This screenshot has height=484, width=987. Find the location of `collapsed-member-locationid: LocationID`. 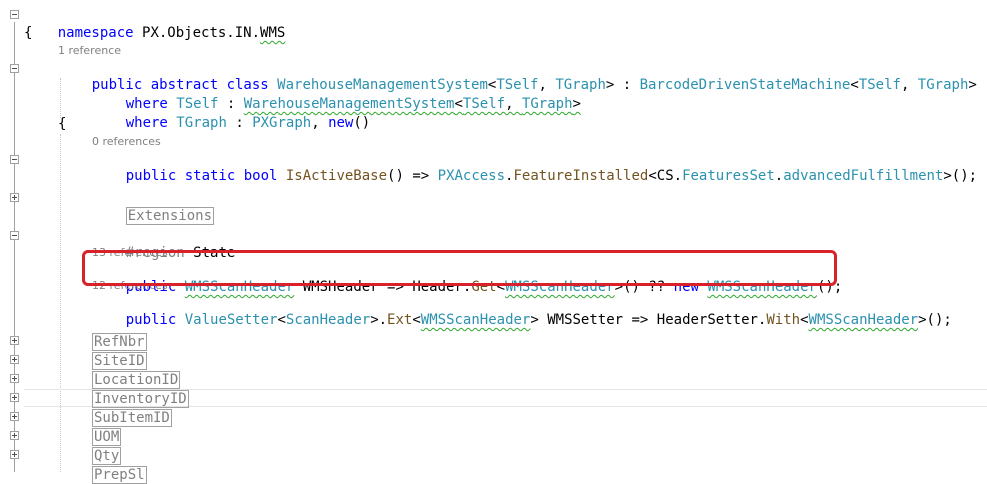

collapsed-member-locationid: LocationID is located at coordinates (136, 380).